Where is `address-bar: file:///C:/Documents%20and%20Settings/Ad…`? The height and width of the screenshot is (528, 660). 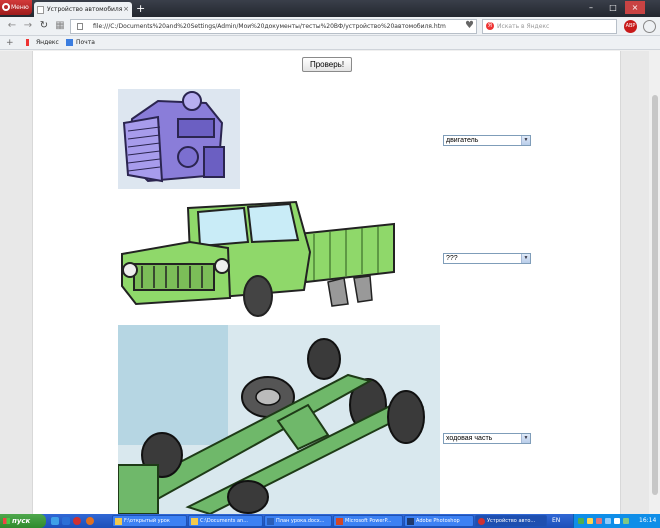 address-bar: file:///C:/Documents%20and%20Settings/Ad… is located at coordinates (273, 26).